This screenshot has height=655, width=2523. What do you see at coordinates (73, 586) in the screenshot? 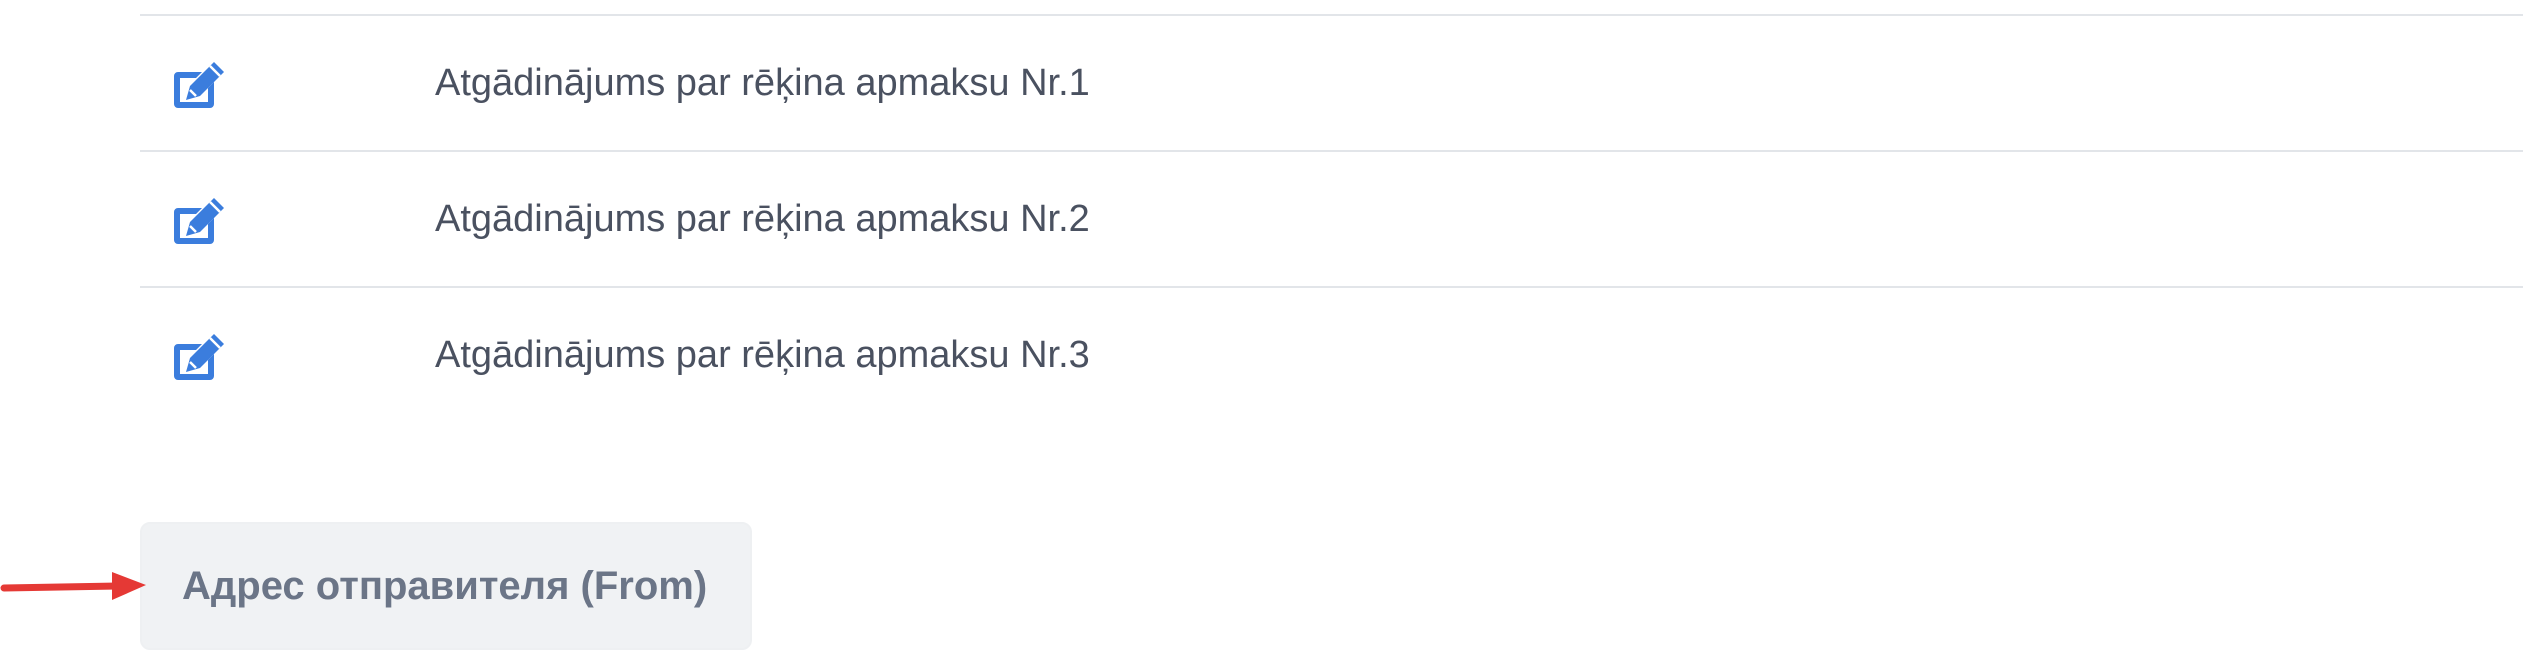
I see `red-arrow-icon` at bounding box center [73, 586].